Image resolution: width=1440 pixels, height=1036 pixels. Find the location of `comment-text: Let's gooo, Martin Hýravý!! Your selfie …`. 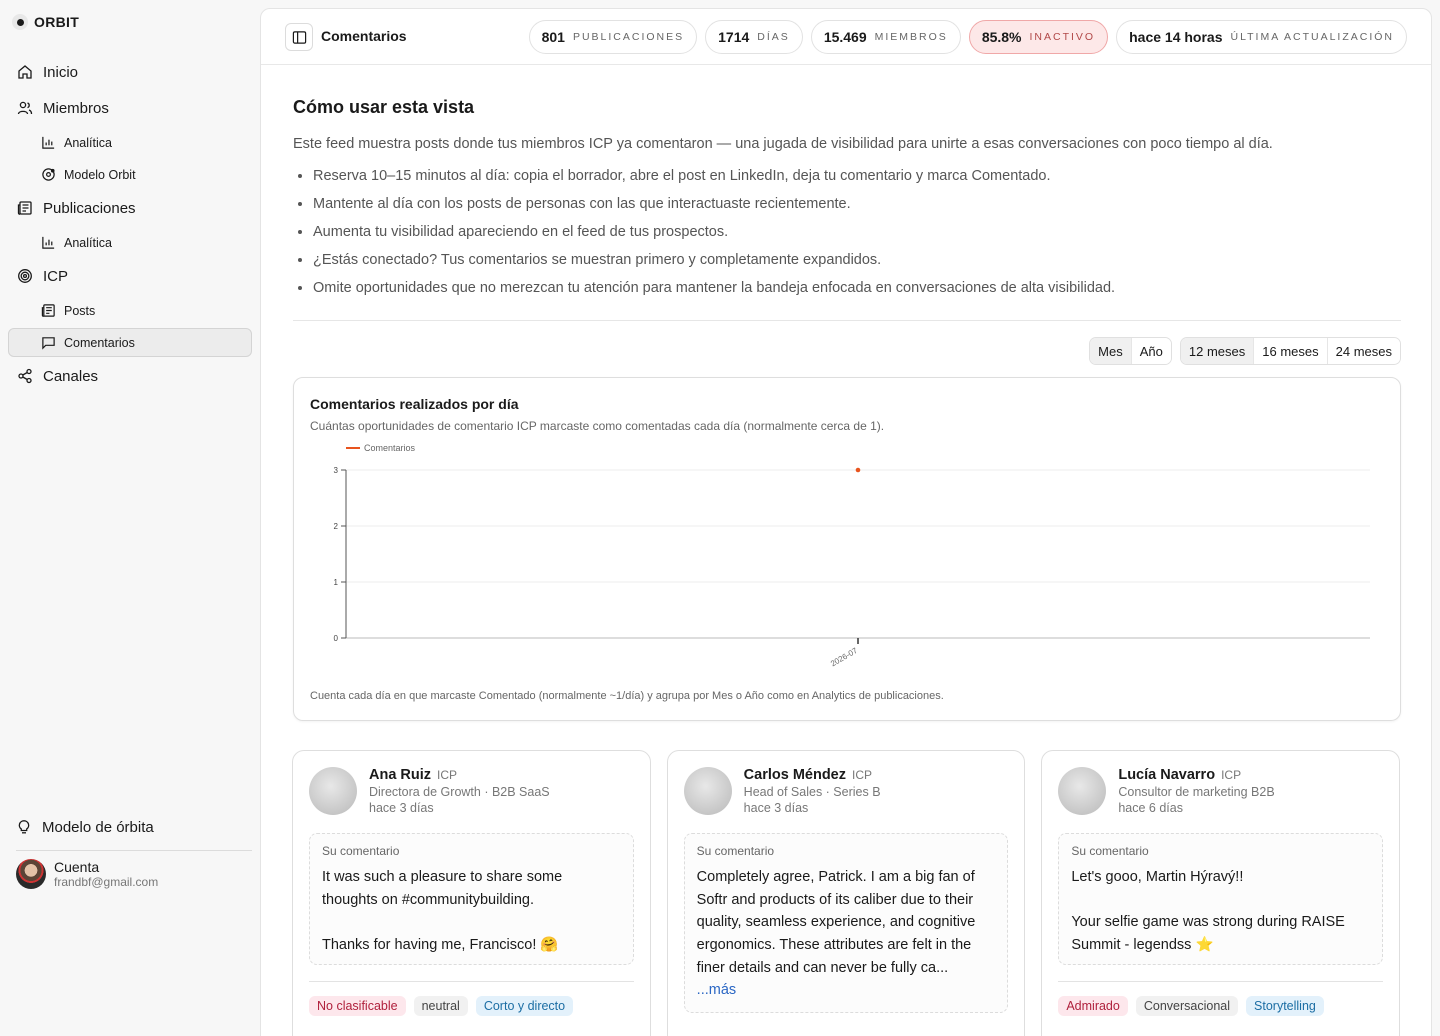

comment-text: Let's gooo, Martin Hýravý!! Your selfie … is located at coordinates (1208, 911).